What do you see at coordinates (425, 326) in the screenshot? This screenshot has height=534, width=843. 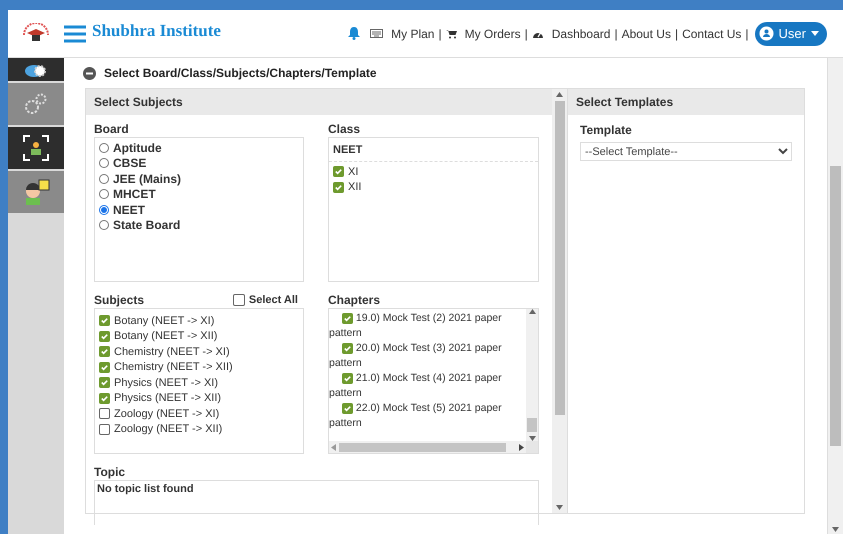 I see `chapter-option: 19.0) Mock Test (2) 2021 paper pattern` at bounding box center [425, 326].